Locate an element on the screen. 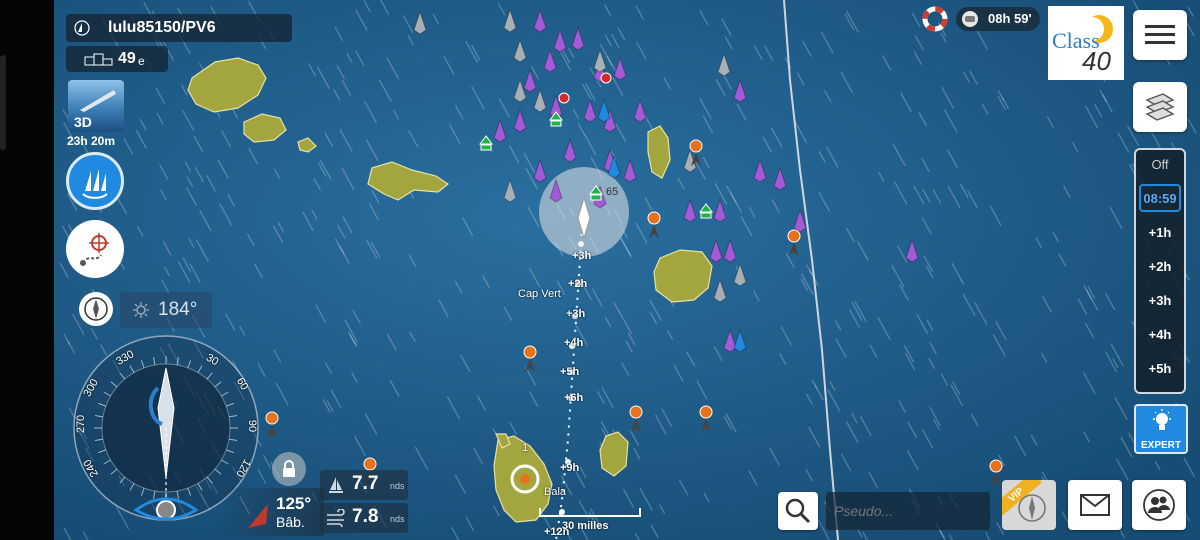 This screenshot has height=540, width=1200. podium-icon is located at coordinates (98, 59).